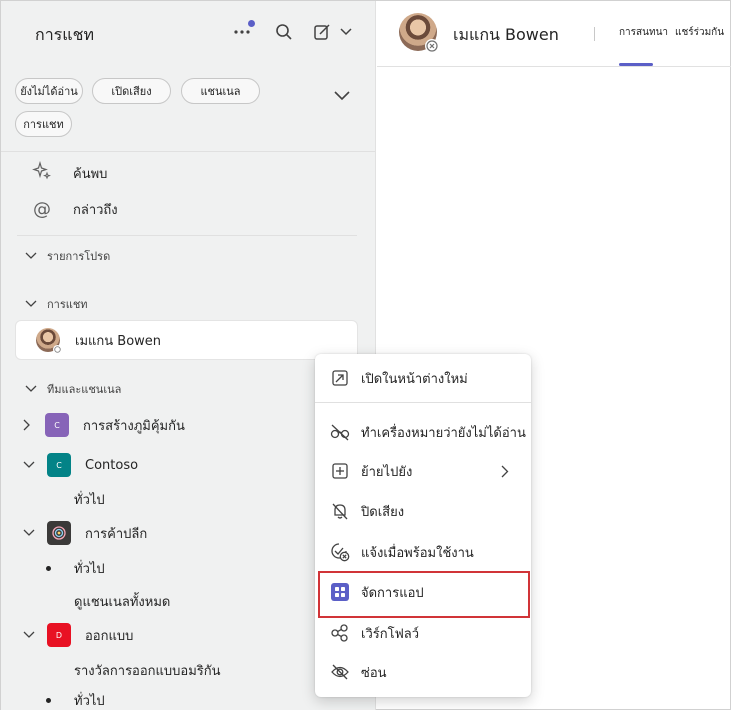 The width and height of the screenshot is (731, 710). What do you see at coordinates (414, 379) in the screenshot?
I see `menu-item-label: เปิดในหน้าต่างใหม่` at bounding box center [414, 379].